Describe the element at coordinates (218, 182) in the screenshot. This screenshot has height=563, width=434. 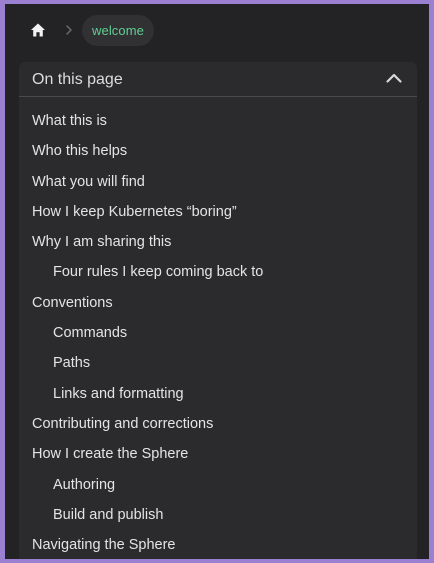
I see `toc-link: What you will find` at that location.